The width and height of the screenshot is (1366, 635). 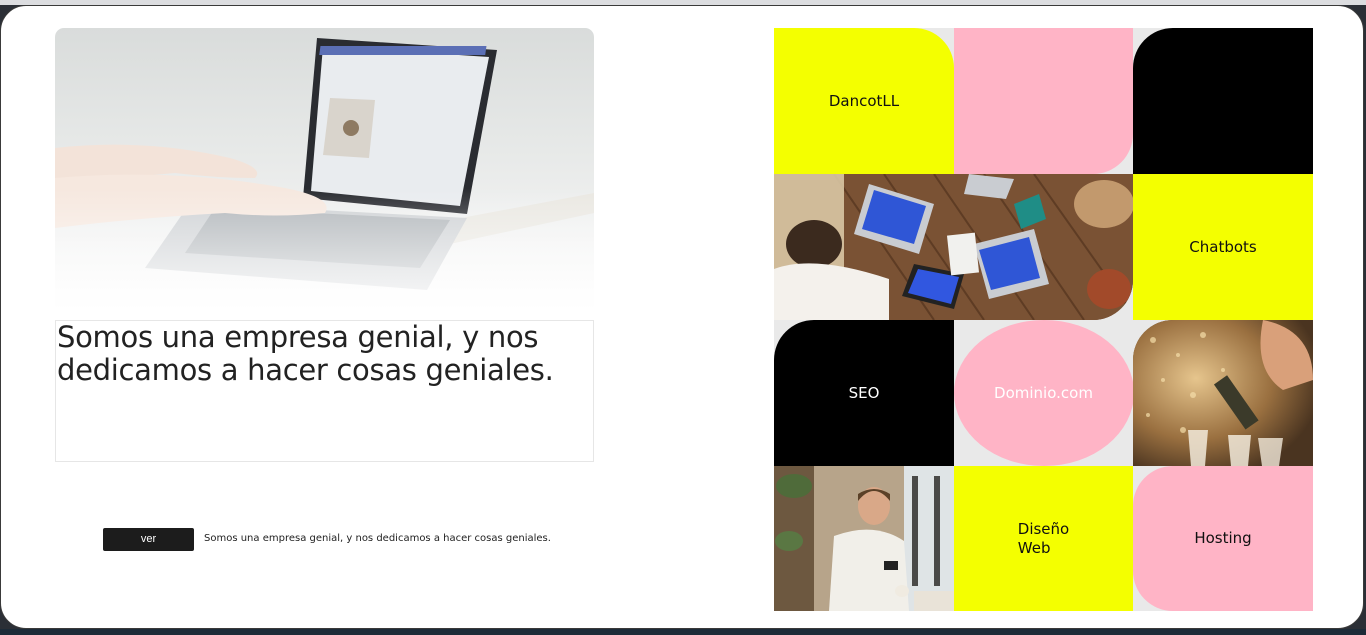 I want to click on man-with-phone-photo, so click(x=864, y=538).